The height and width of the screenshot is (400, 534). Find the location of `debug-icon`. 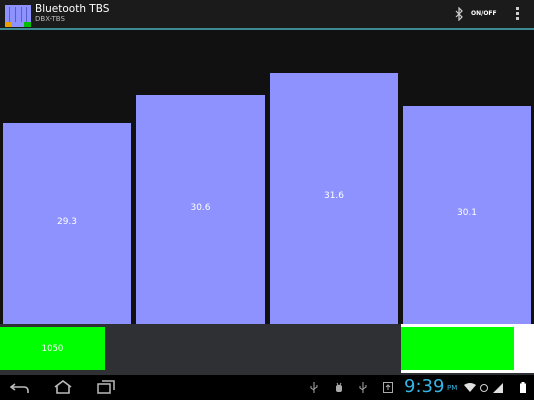

debug-icon is located at coordinates (339, 387).